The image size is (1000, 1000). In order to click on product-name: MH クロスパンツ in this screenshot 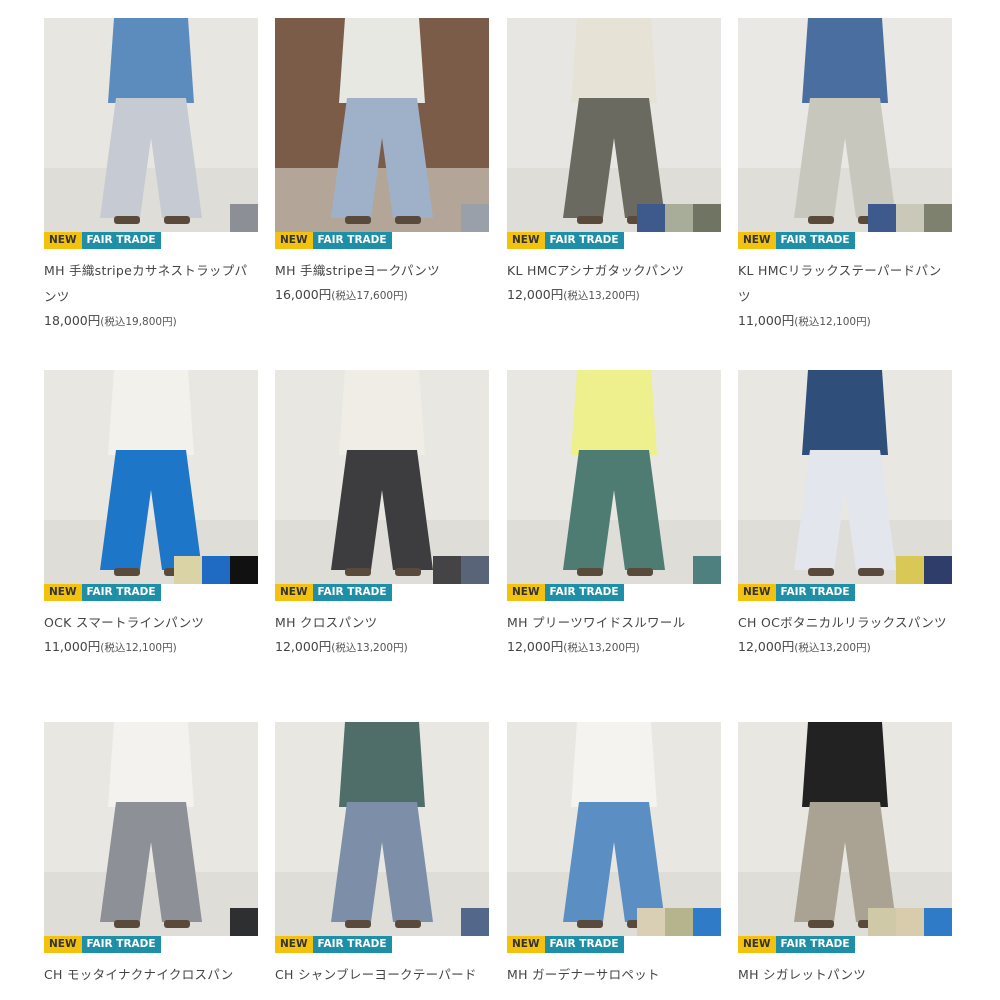, I will do `click(382, 623)`.